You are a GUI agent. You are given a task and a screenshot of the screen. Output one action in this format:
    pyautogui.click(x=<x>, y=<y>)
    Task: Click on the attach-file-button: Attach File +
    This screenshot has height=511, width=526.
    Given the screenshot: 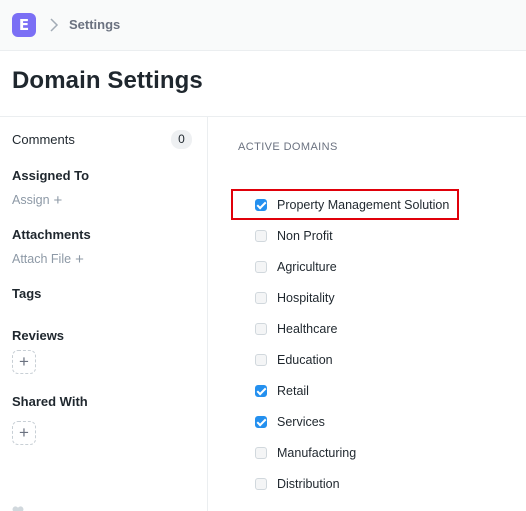 What is the action you would take?
    pyautogui.click(x=48, y=259)
    